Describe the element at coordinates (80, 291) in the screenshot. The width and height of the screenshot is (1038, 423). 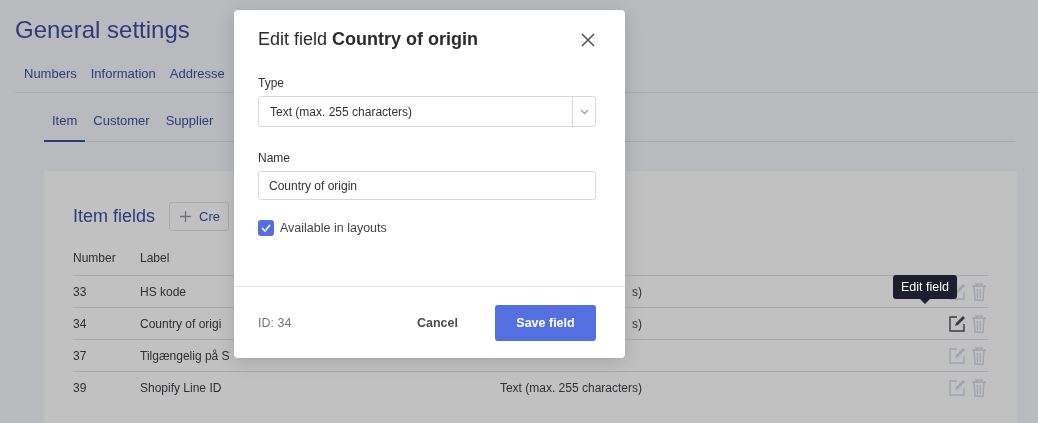
I see `number-cell: 33` at that location.